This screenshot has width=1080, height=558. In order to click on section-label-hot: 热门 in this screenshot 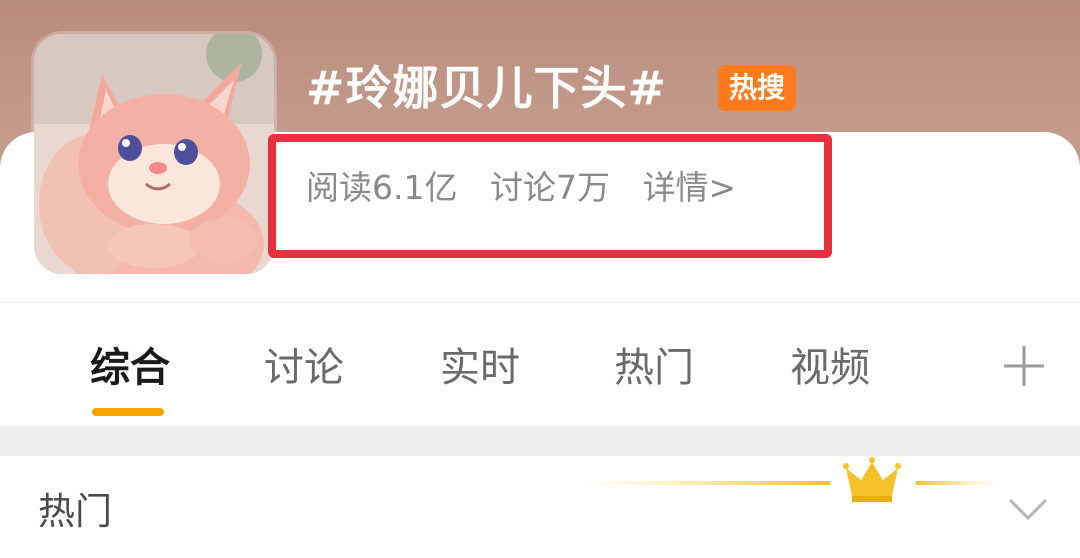, I will do `click(75, 511)`.